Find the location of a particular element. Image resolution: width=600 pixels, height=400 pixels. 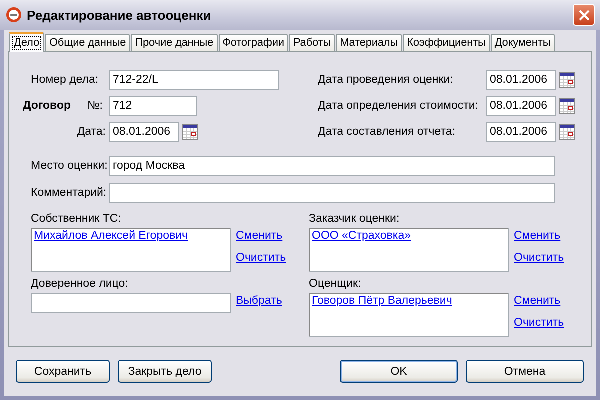

window-title: Редактирование автооценки is located at coordinates (119, 15).